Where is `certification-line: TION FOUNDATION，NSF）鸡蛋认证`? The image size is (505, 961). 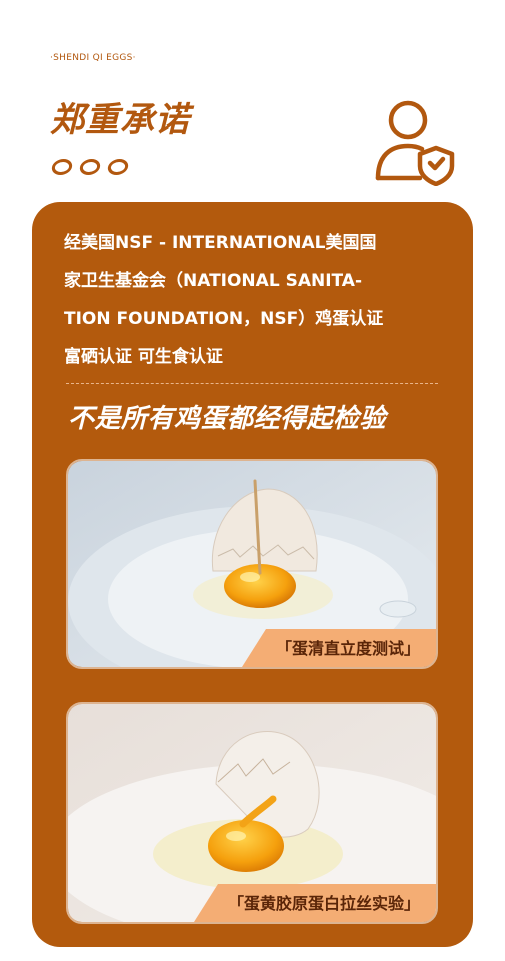 certification-line: TION FOUNDATION，NSF）鸡蛋认证 is located at coordinates (224, 319).